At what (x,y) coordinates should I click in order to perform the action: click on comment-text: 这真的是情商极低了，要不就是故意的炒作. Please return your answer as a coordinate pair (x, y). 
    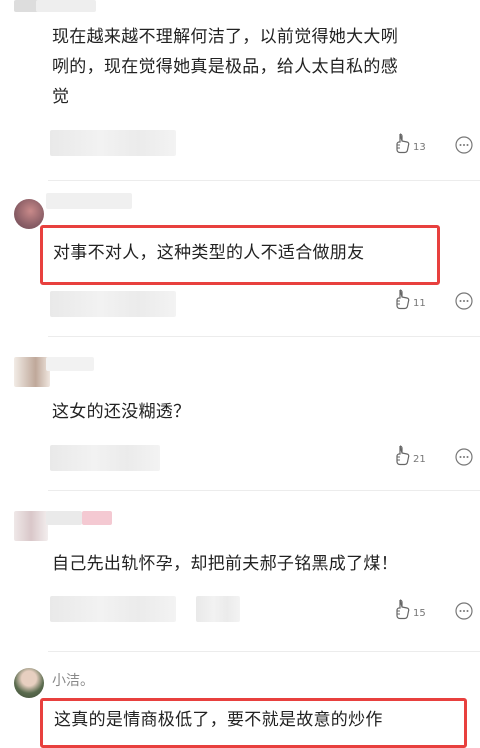
    Looking at the image, I should click on (259, 720).